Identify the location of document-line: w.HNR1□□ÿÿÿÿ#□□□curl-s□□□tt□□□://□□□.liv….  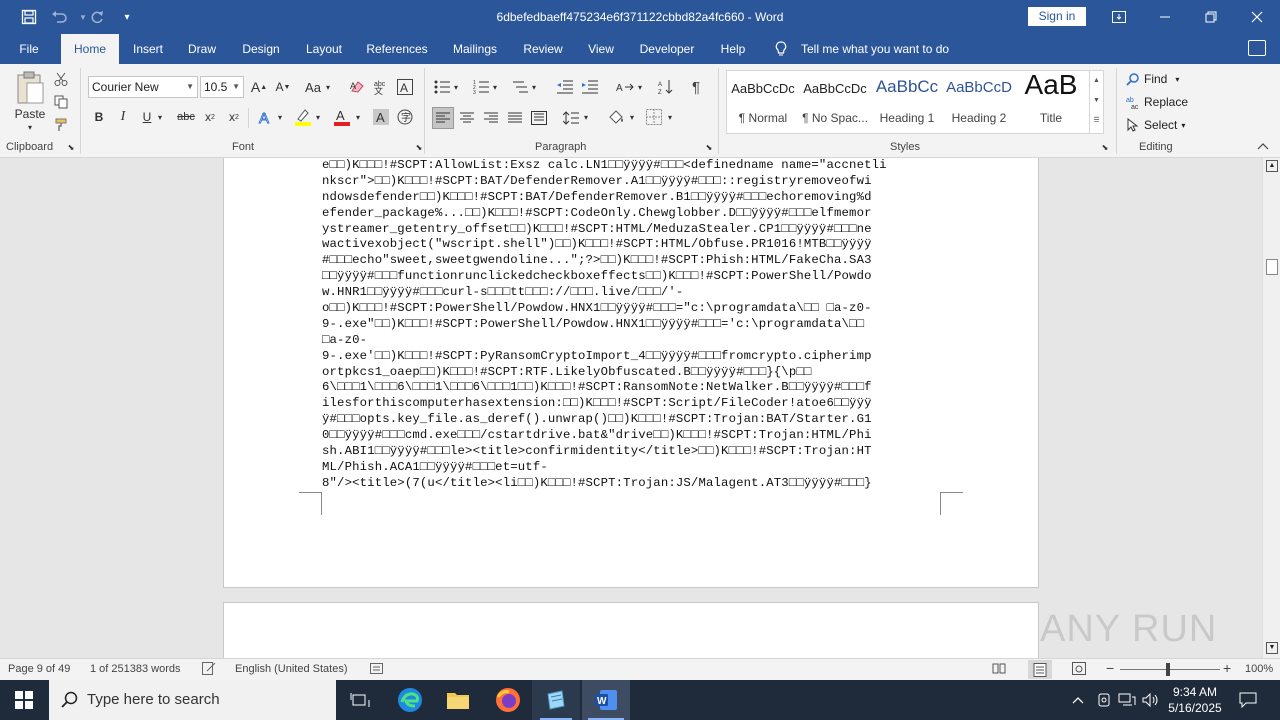
(632, 293).